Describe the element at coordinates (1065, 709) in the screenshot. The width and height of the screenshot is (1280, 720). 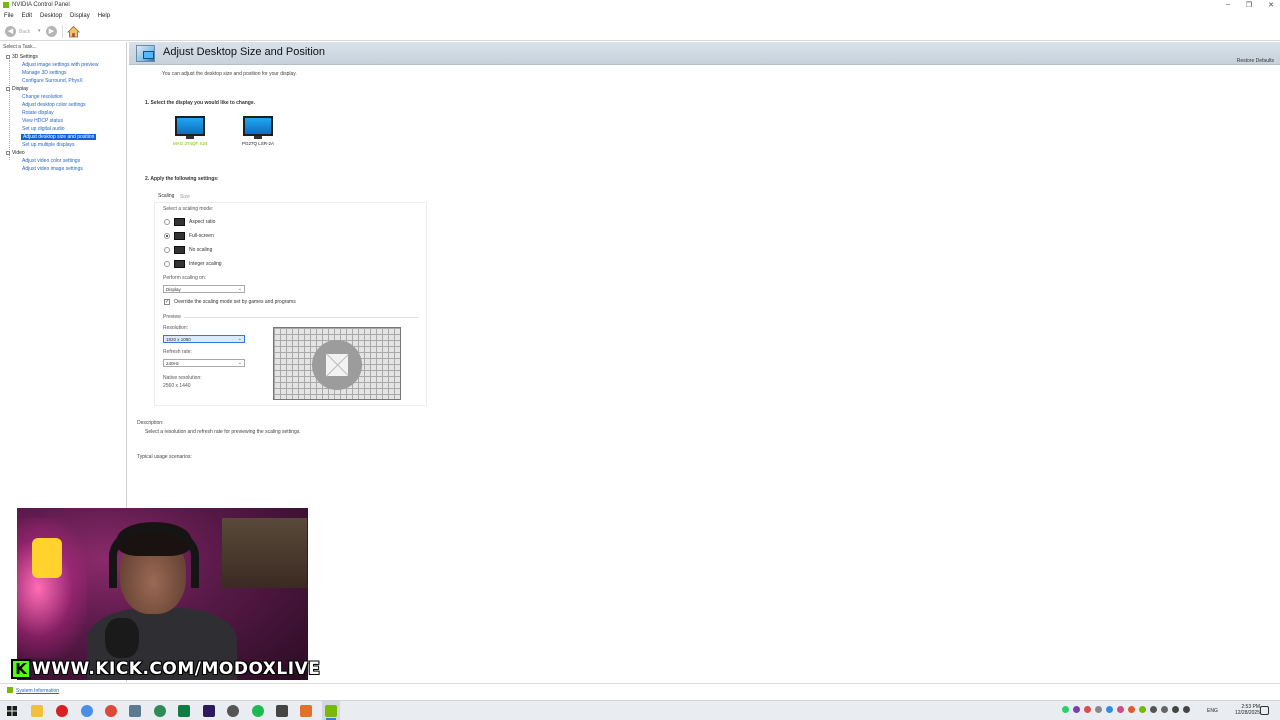
I see `whatsapp-icon` at that location.